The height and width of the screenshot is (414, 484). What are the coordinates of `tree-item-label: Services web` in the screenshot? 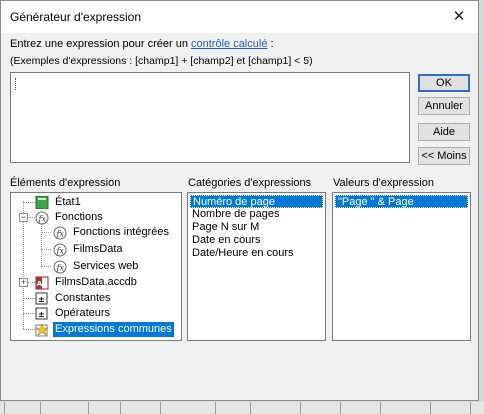 It's located at (106, 266).